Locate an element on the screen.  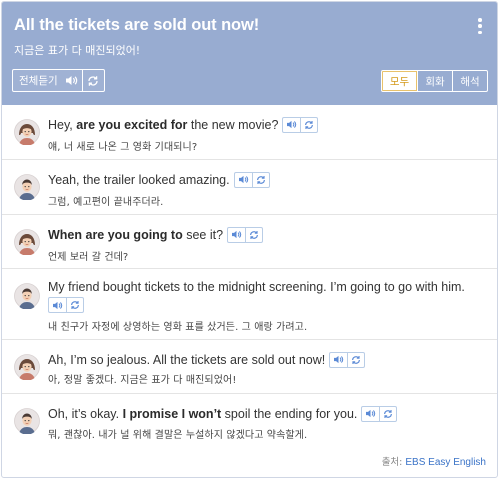
key-expression: When are you going to is located at coordinates (115, 235).